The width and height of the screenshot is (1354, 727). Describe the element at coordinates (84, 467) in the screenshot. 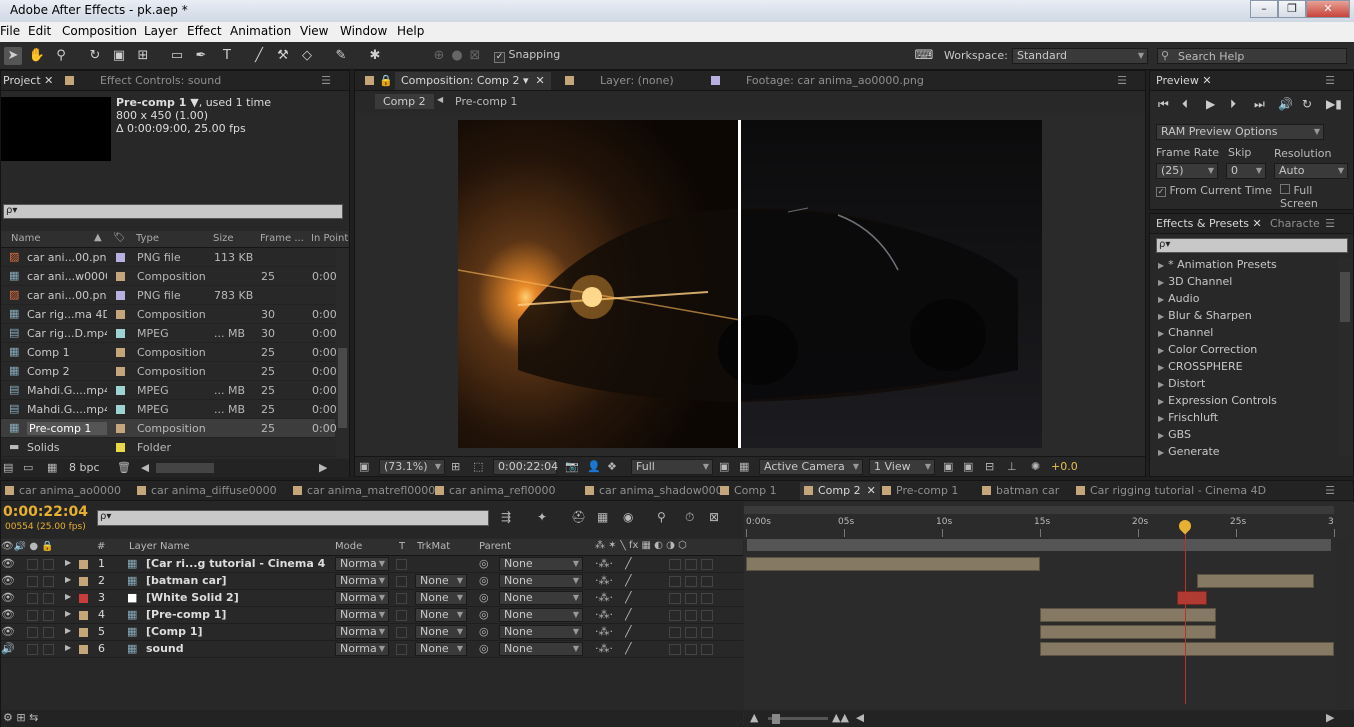

I see `bpc-label: 8 bpc` at that location.